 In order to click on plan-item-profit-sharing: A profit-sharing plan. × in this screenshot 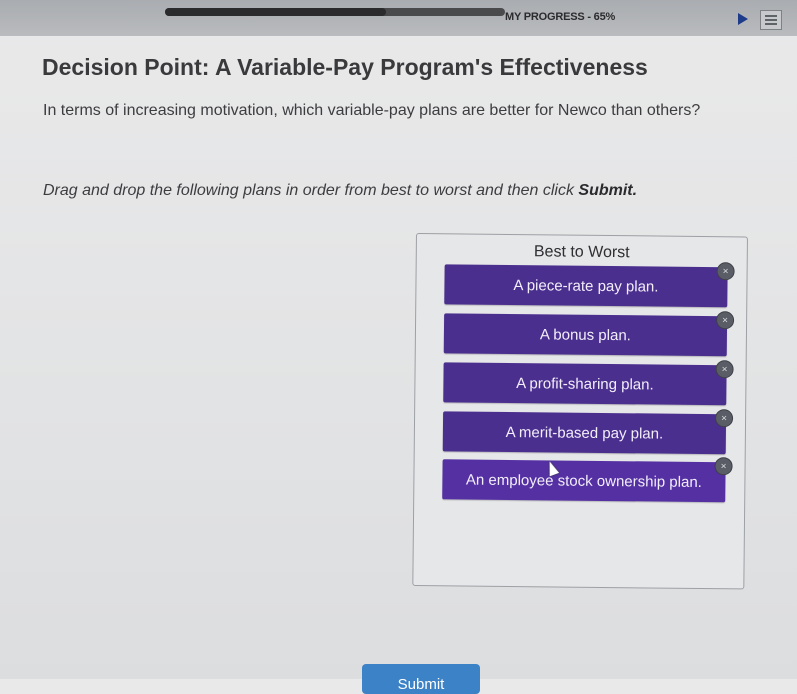, I will do `click(588, 383)`.